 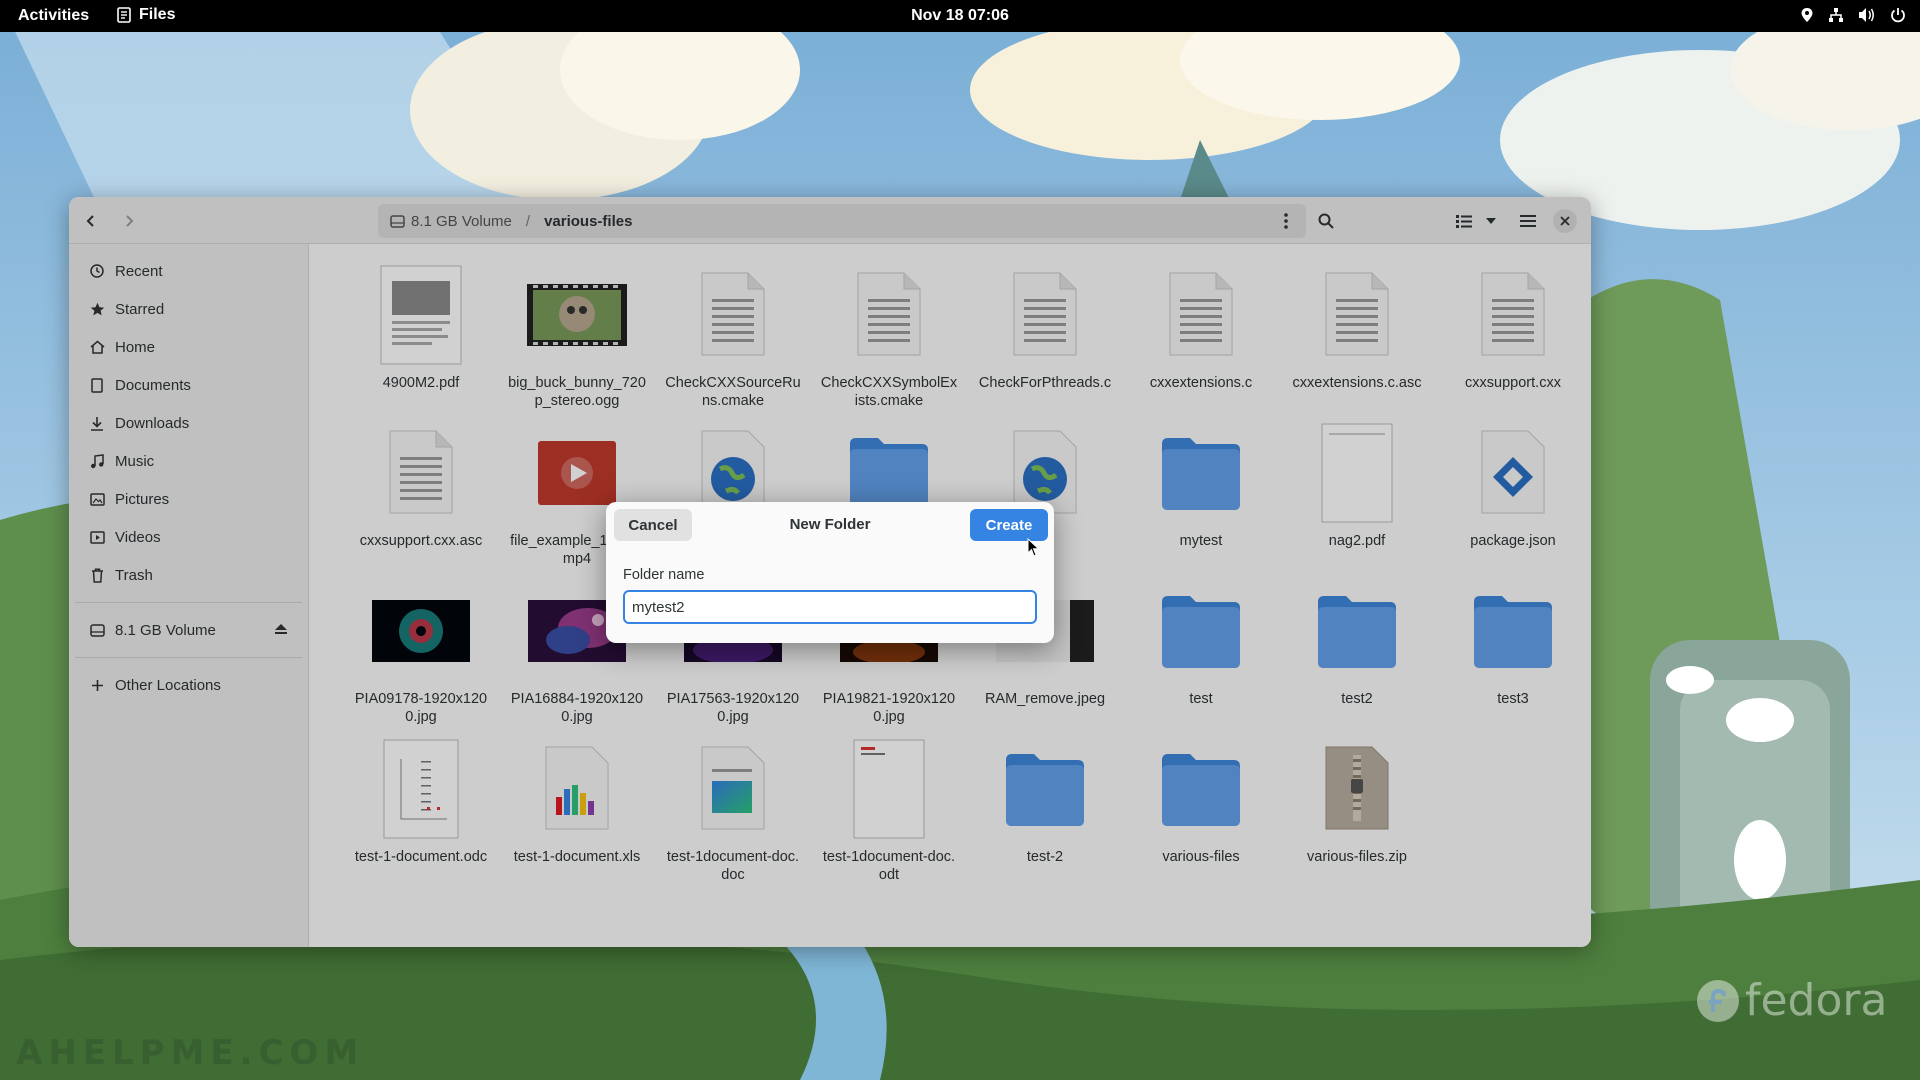 What do you see at coordinates (153, 385) in the screenshot?
I see `sidebar-item-label: Documents` at bounding box center [153, 385].